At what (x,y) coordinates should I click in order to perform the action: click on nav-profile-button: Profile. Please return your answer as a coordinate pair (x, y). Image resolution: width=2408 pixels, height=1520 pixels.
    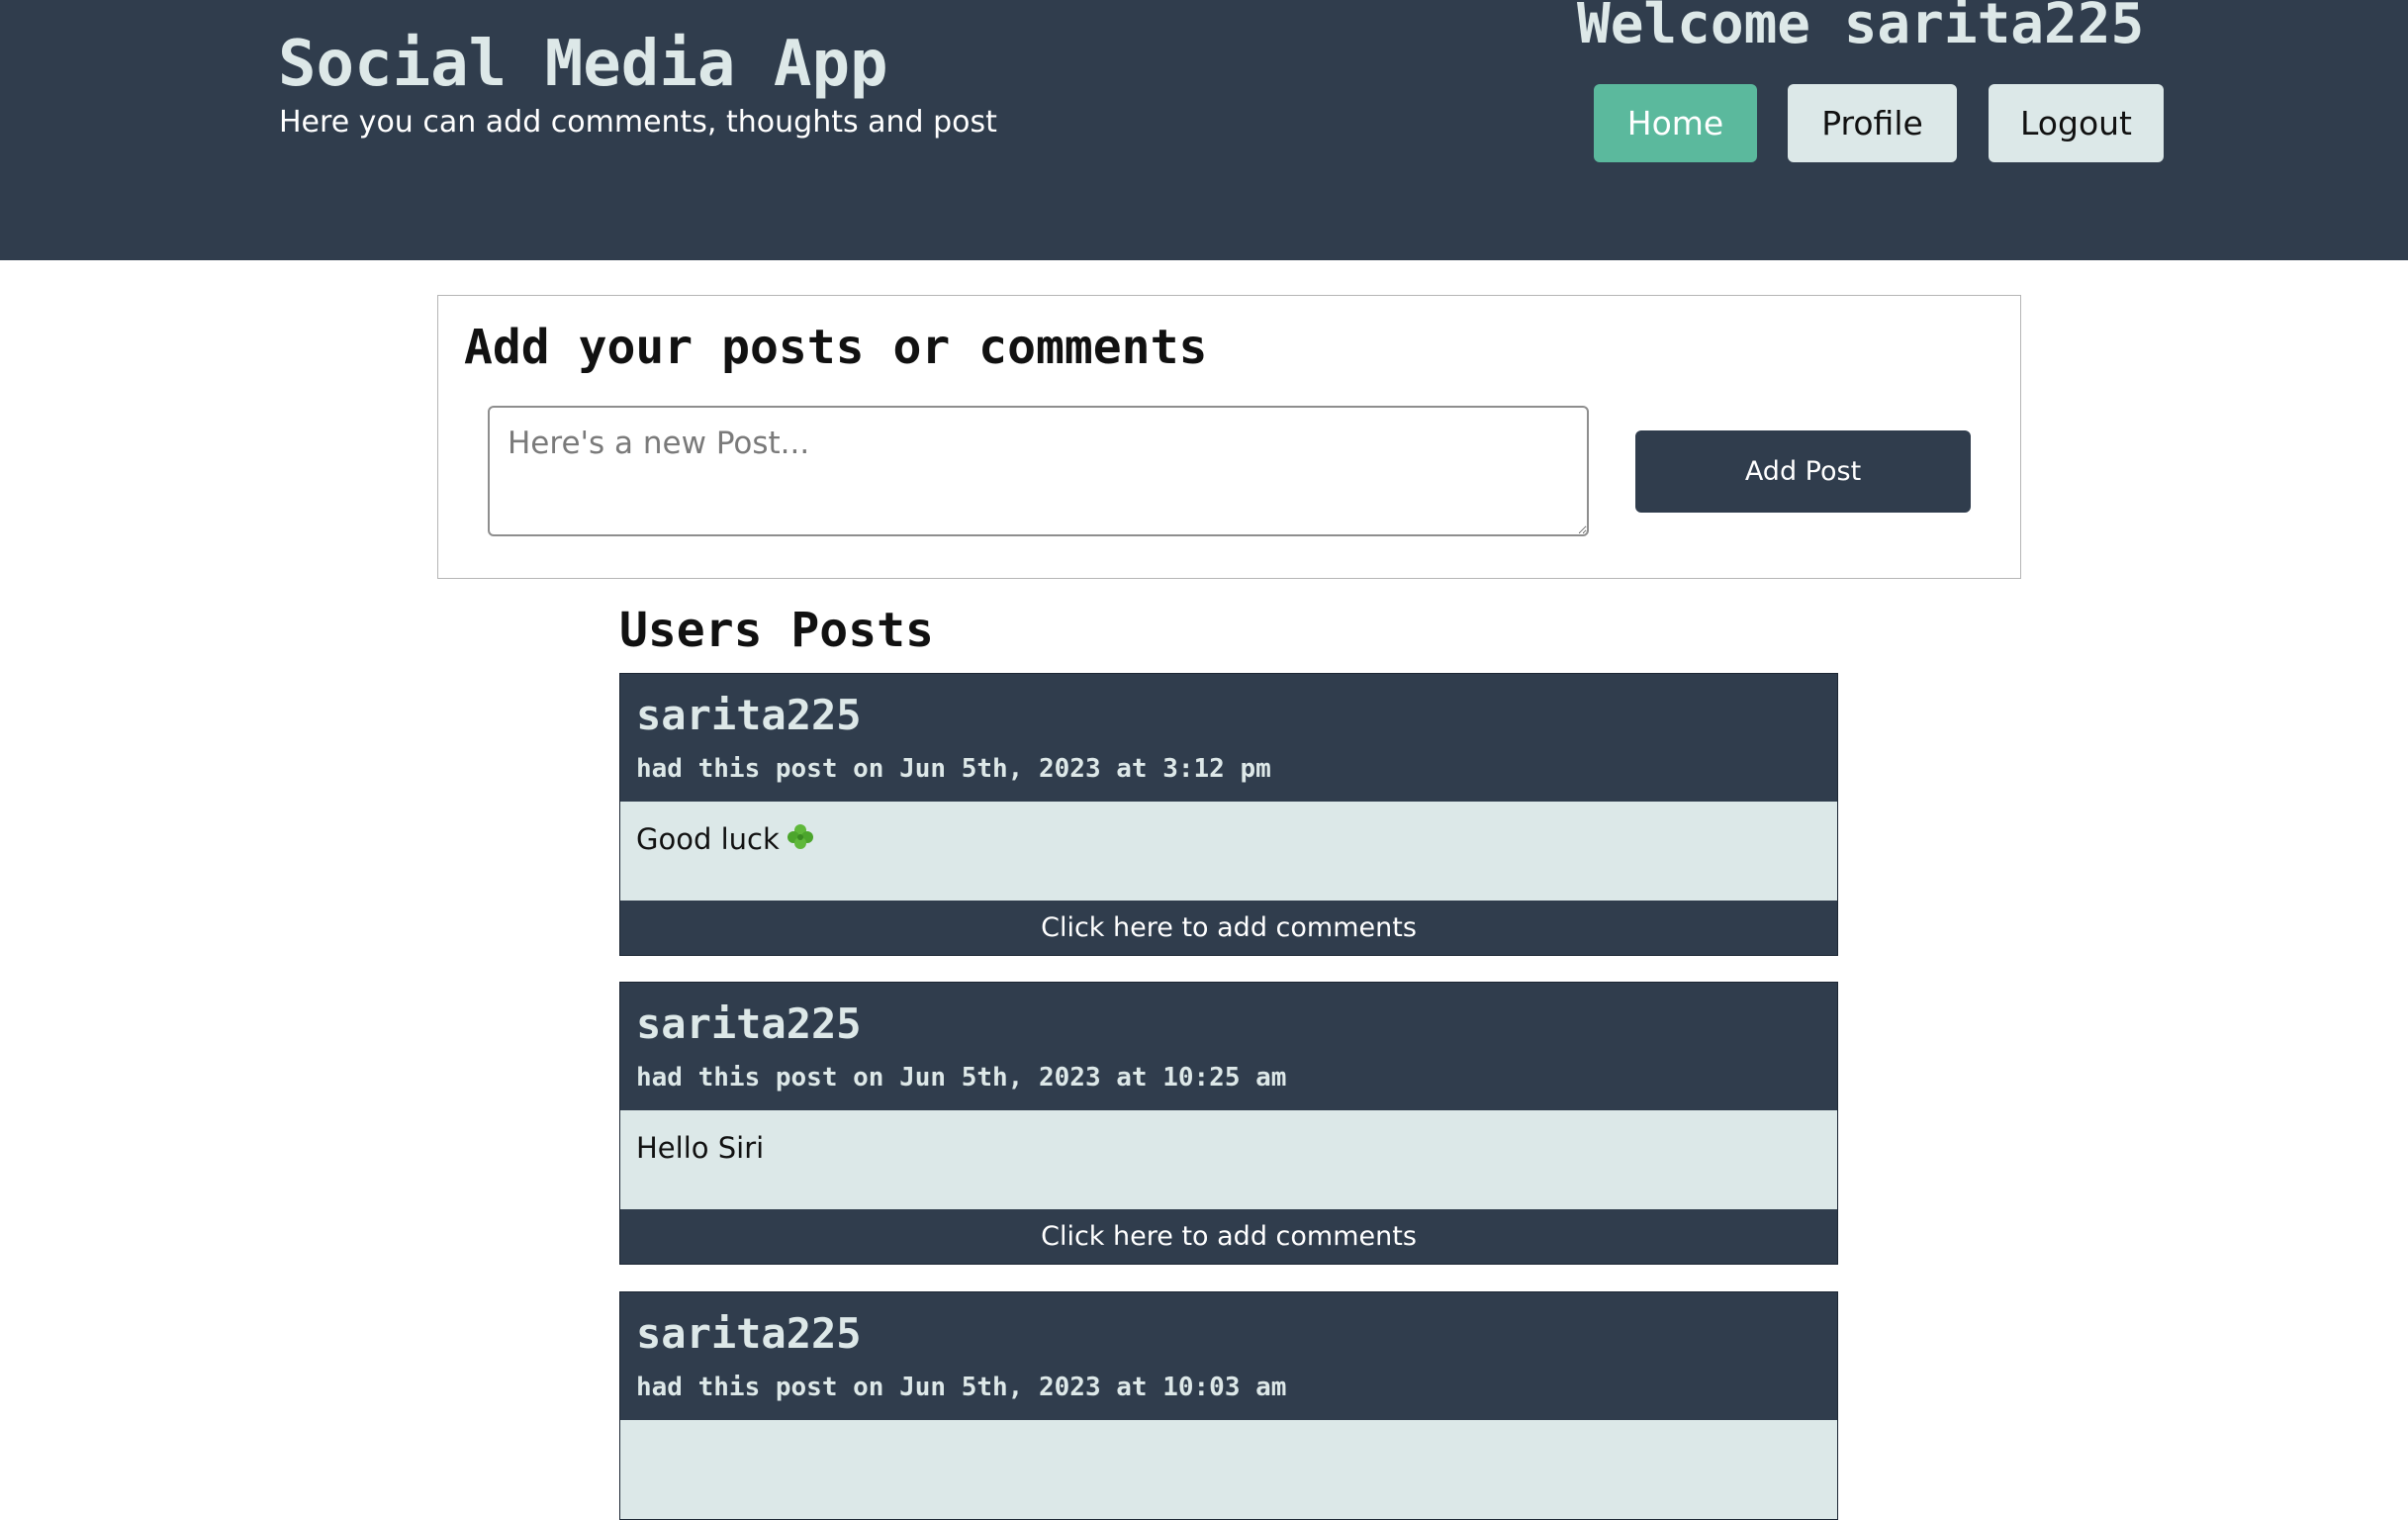
    Looking at the image, I should click on (1872, 123).